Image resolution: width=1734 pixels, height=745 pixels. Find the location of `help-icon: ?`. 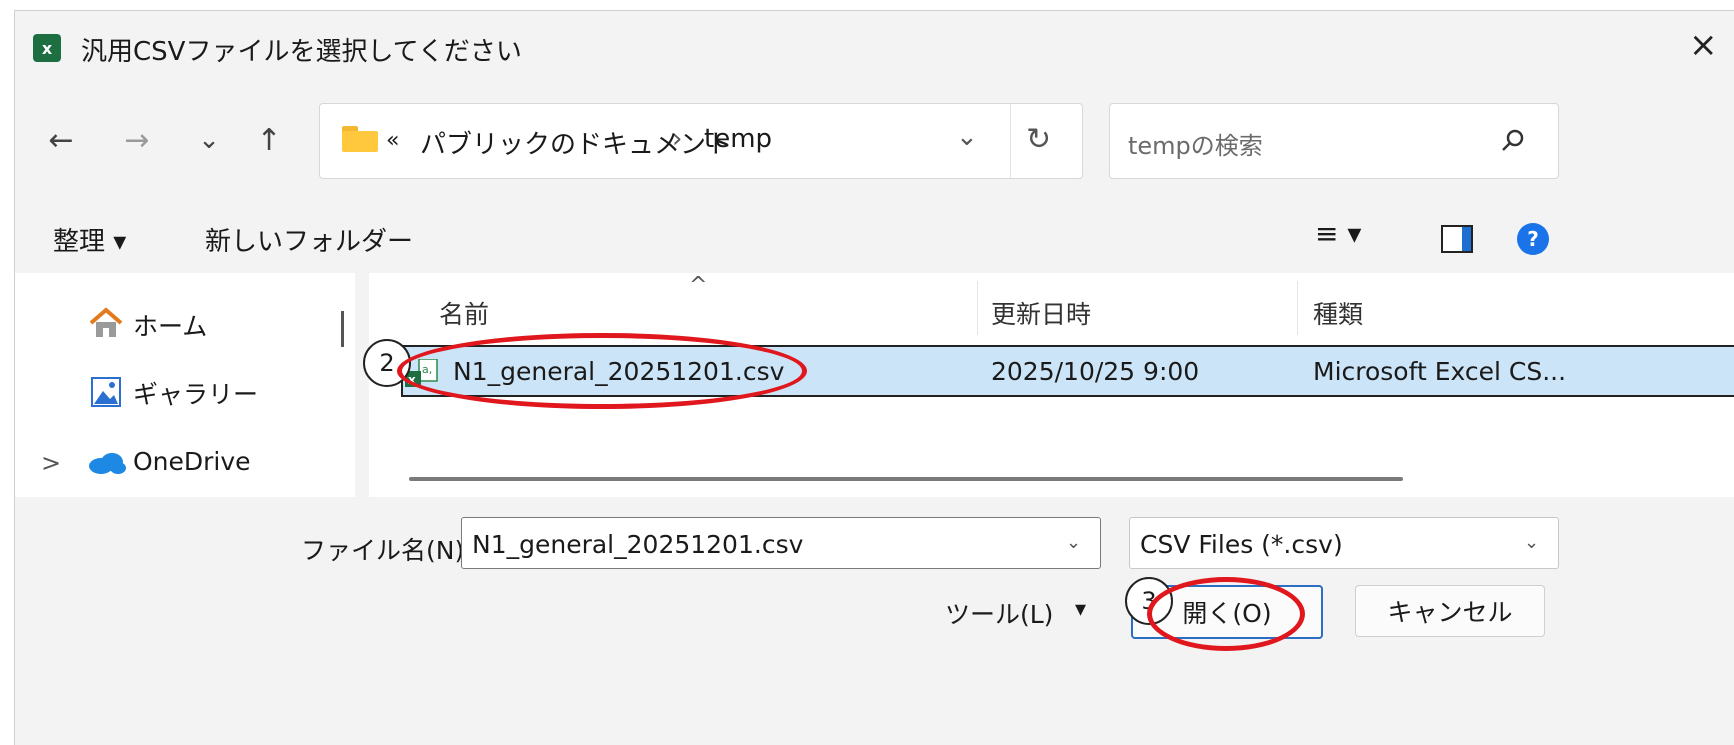

help-icon: ? is located at coordinates (1533, 239).